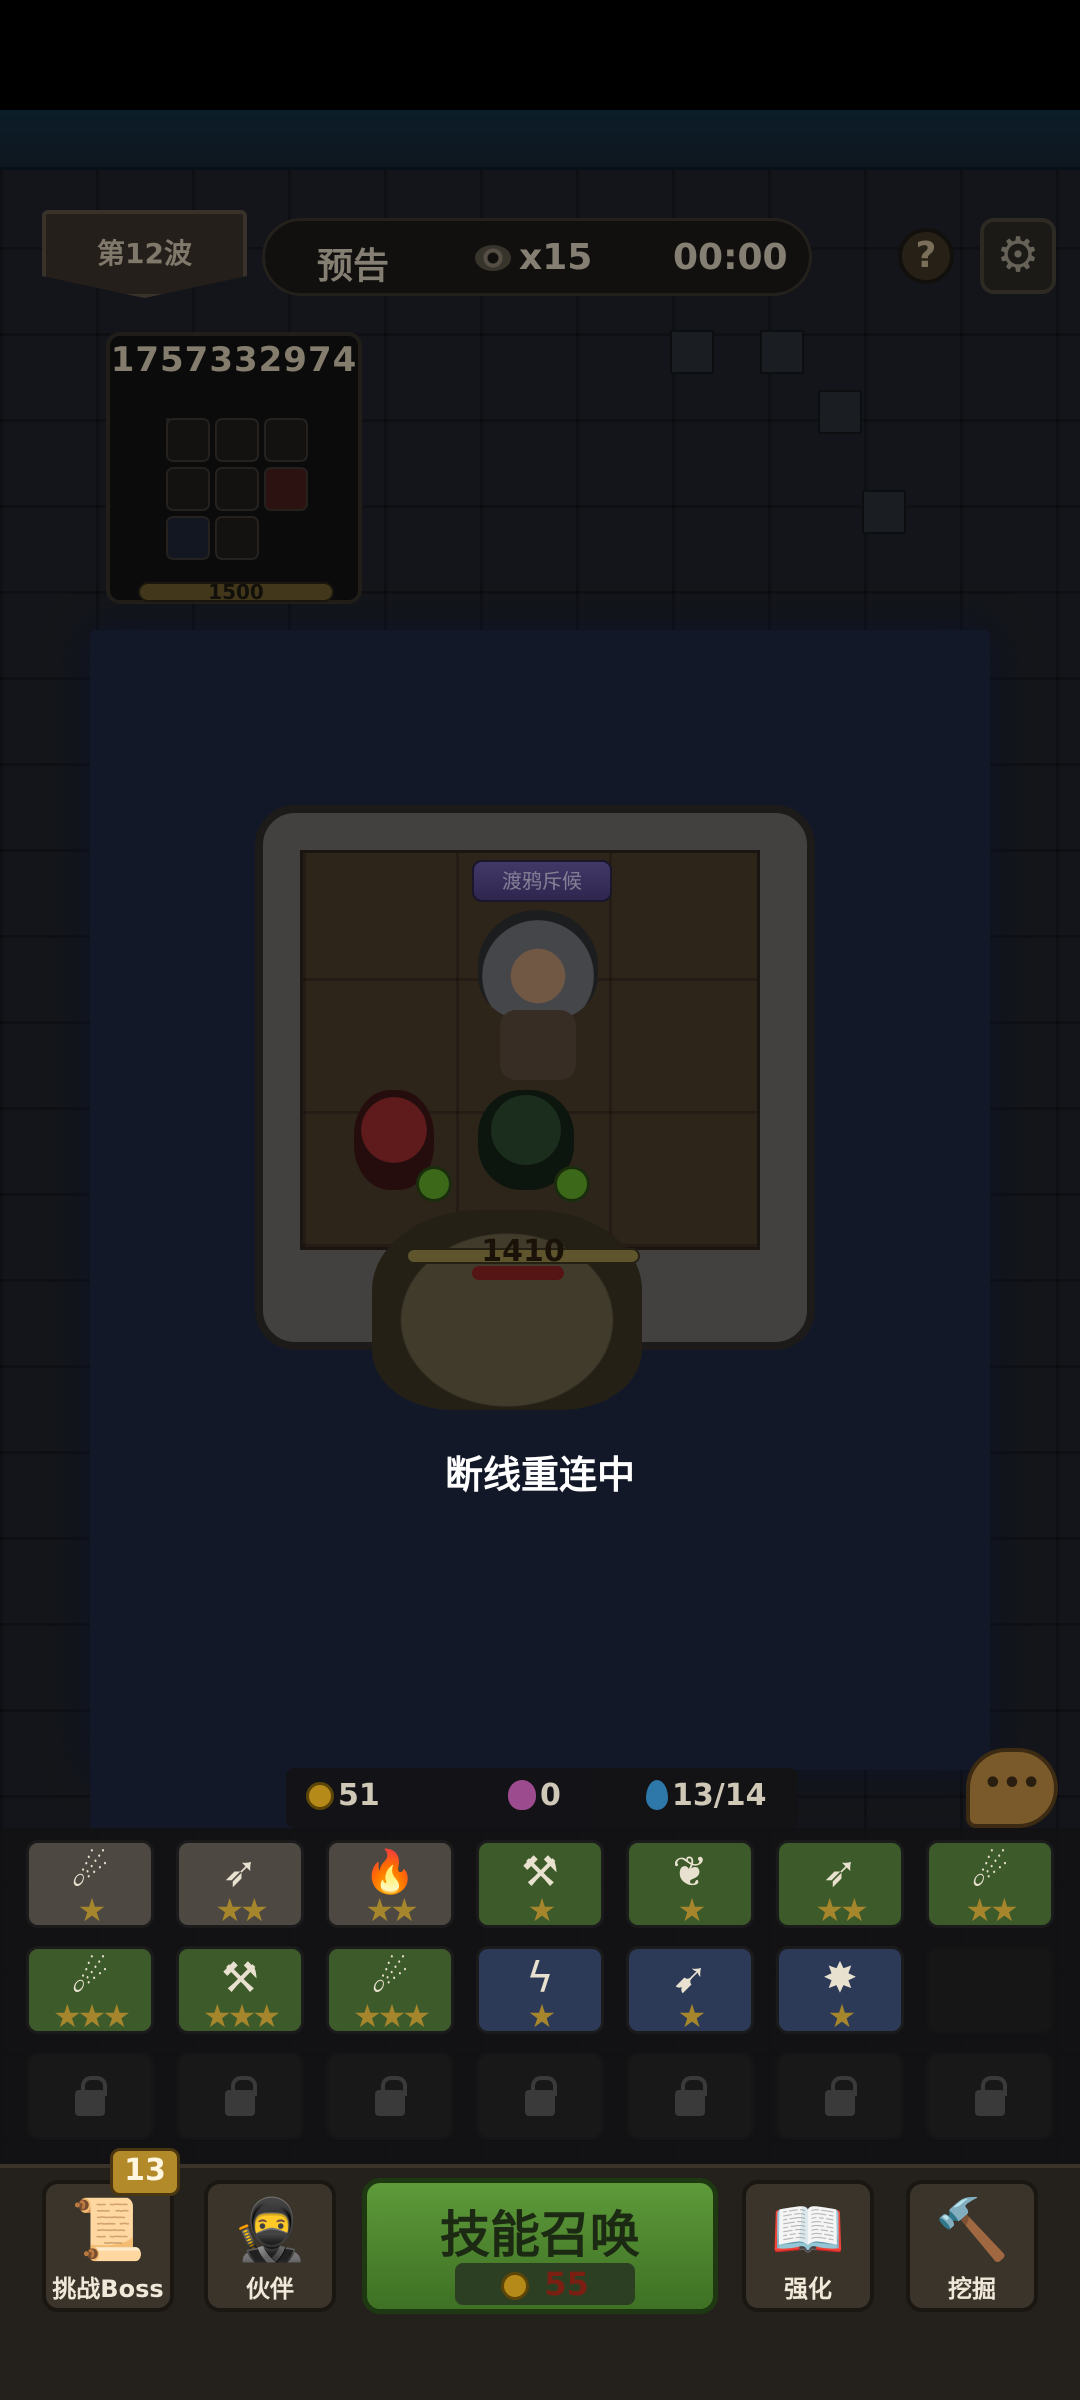  I want to click on settings-button: ⚙, so click(1018, 256).